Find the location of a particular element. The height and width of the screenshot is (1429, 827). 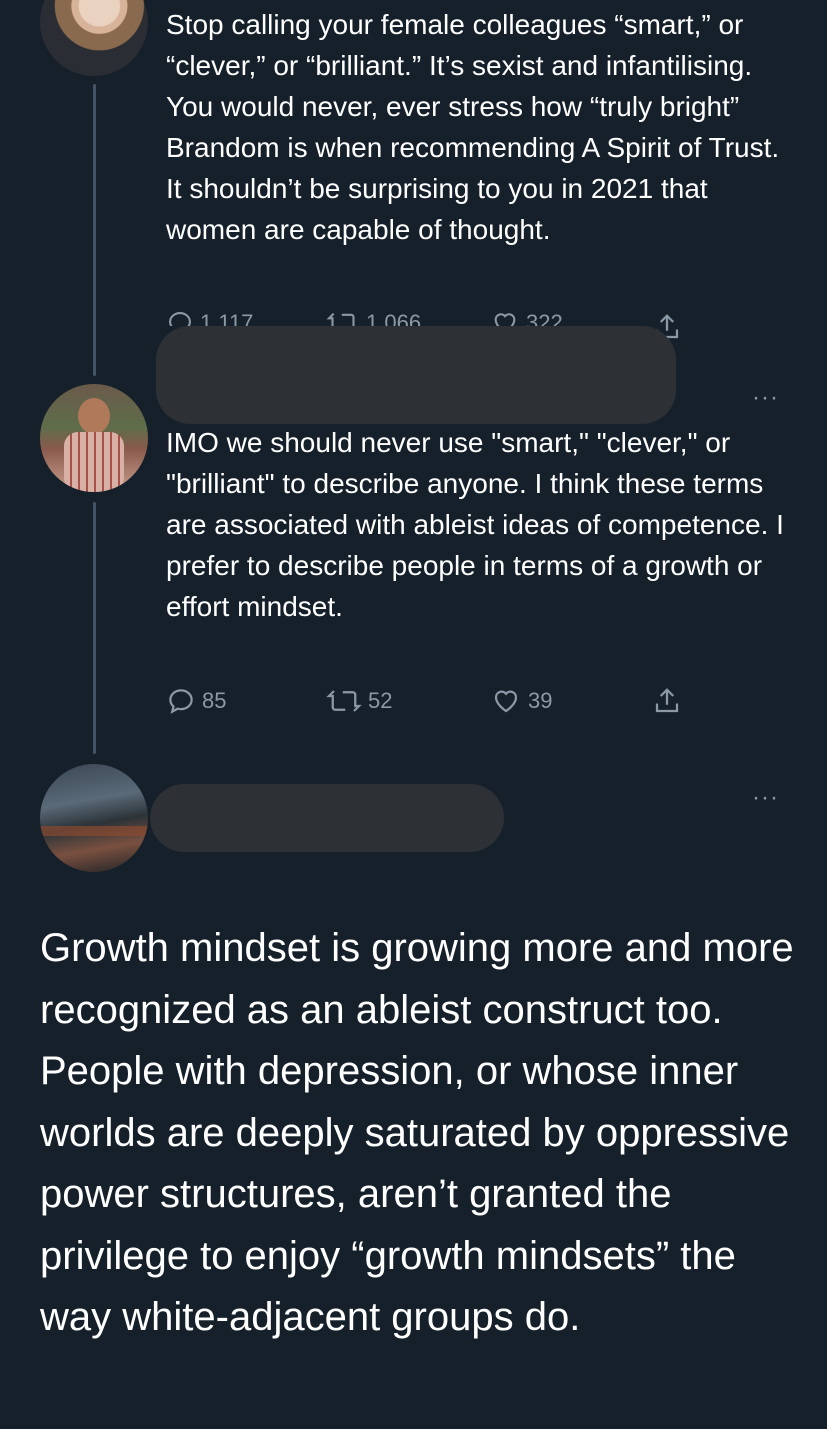

like-button: 39 is located at coordinates (521, 701).